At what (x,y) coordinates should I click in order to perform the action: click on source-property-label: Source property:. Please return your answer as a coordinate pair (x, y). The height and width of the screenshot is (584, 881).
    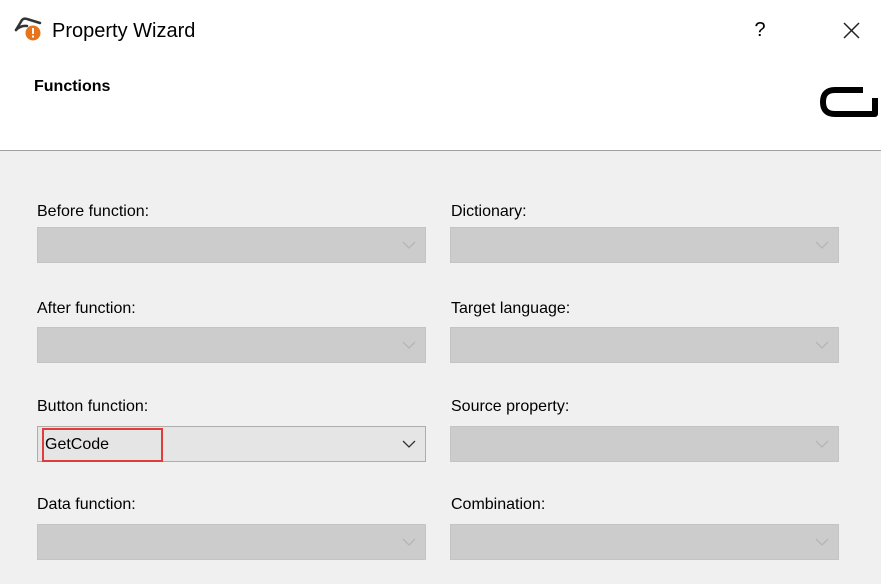
    Looking at the image, I should click on (510, 406).